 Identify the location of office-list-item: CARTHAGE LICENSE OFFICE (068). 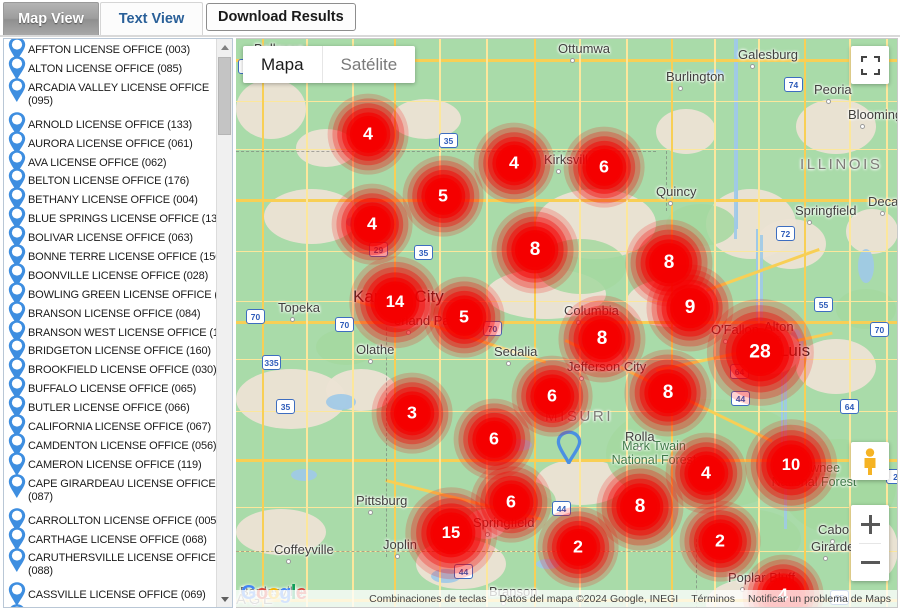
(110, 538).